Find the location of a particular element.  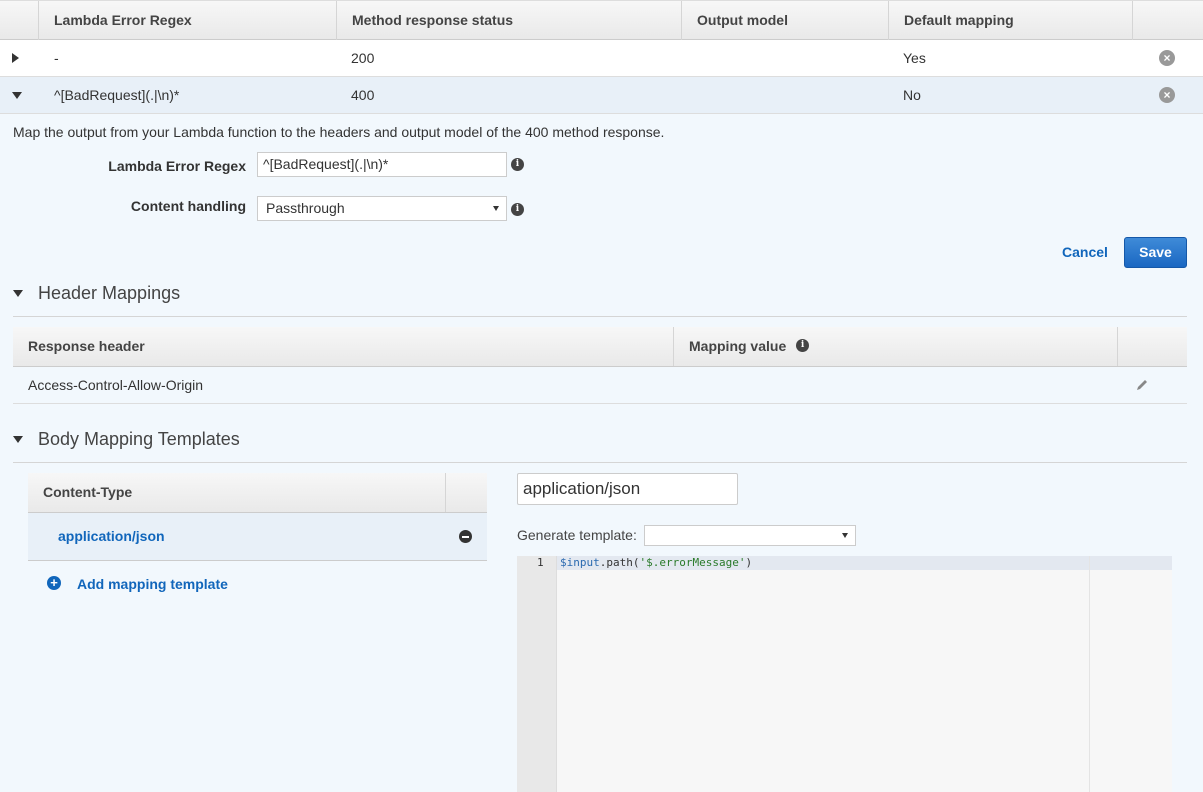

content-type-row: application/json is located at coordinates (257, 537).